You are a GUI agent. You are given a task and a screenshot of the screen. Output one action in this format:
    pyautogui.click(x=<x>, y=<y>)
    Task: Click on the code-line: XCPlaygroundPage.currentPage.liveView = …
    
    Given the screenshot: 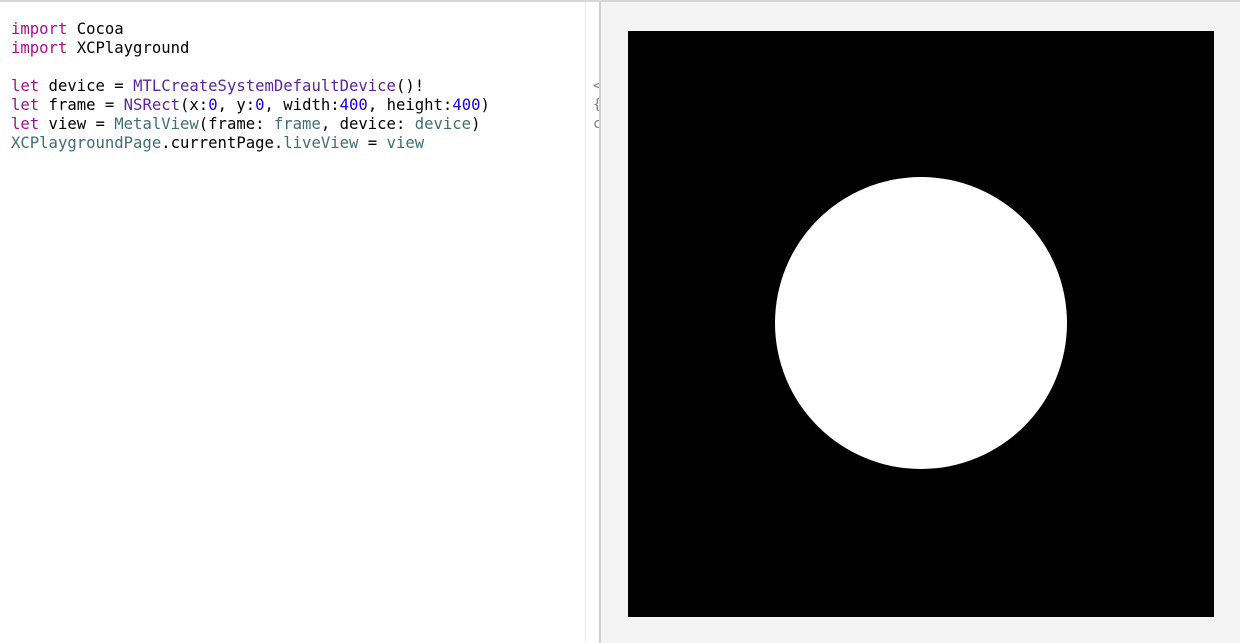 What is the action you would take?
    pyautogui.click(x=250, y=143)
    